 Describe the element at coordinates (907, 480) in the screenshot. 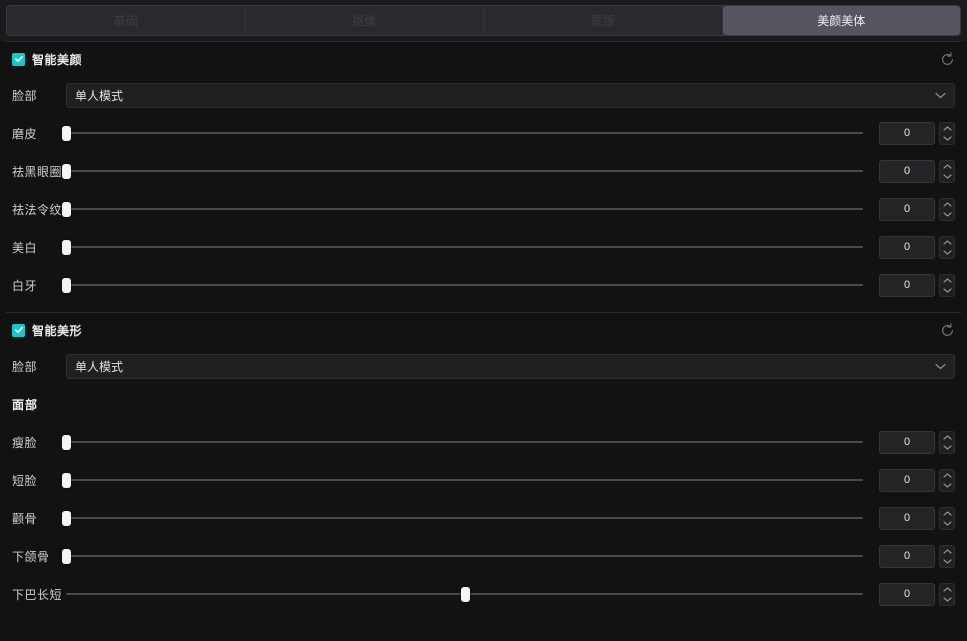

I see `value-input-short-face: 0` at that location.